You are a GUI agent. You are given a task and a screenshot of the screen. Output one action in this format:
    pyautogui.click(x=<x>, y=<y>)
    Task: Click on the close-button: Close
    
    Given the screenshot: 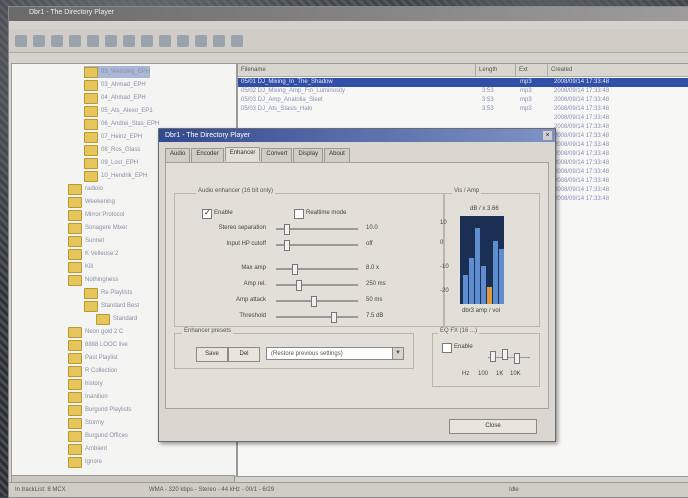 What is the action you would take?
    pyautogui.click(x=493, y=426)
    